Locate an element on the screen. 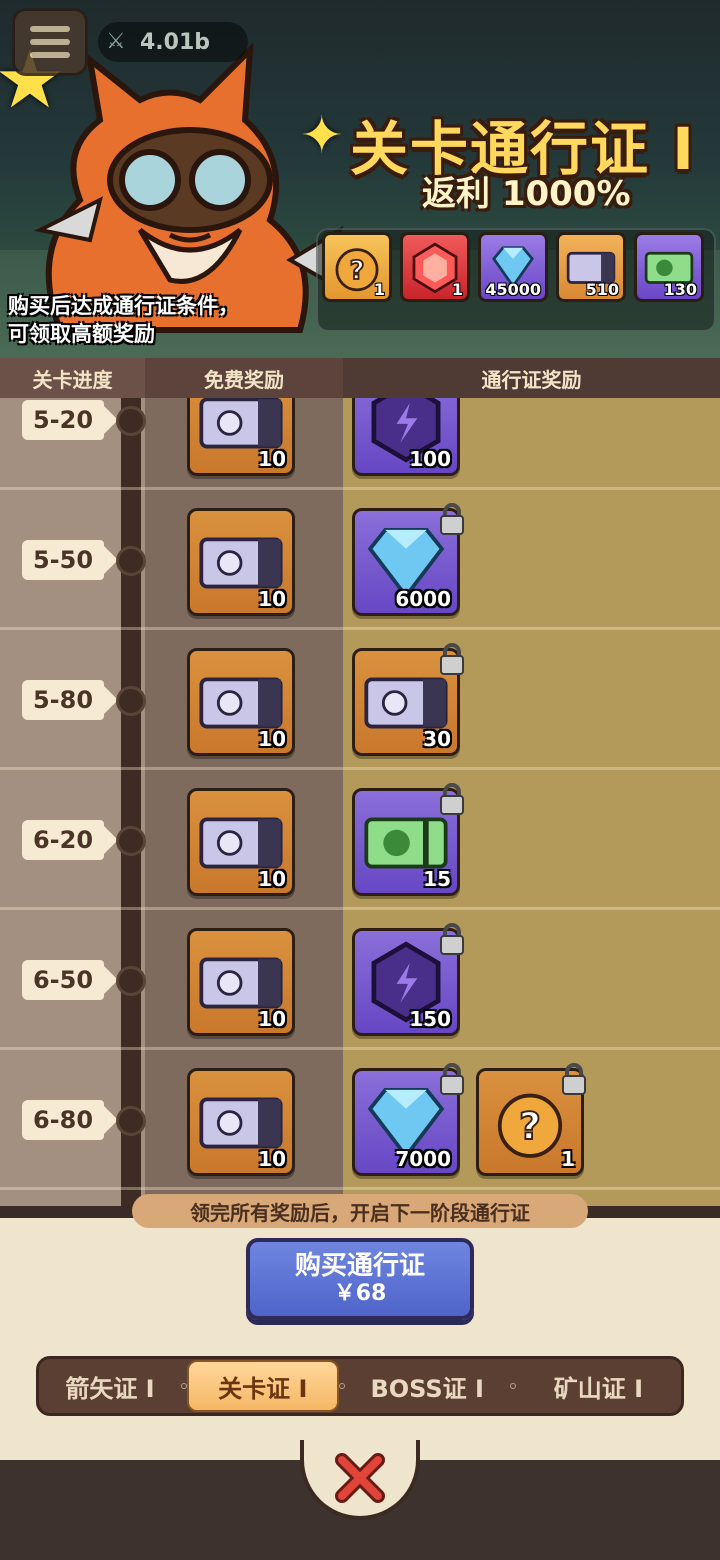  resource-counter: ⚔ 4.01b is located at coordinates (173, 42).